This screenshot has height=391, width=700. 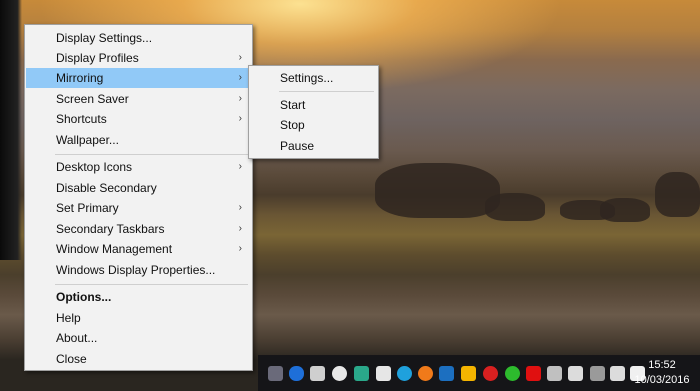 What do you see at coordinates (662, 380) in the screenshot?
I see `clock-date: 10/03/2016` at bounding box center [662, 380].